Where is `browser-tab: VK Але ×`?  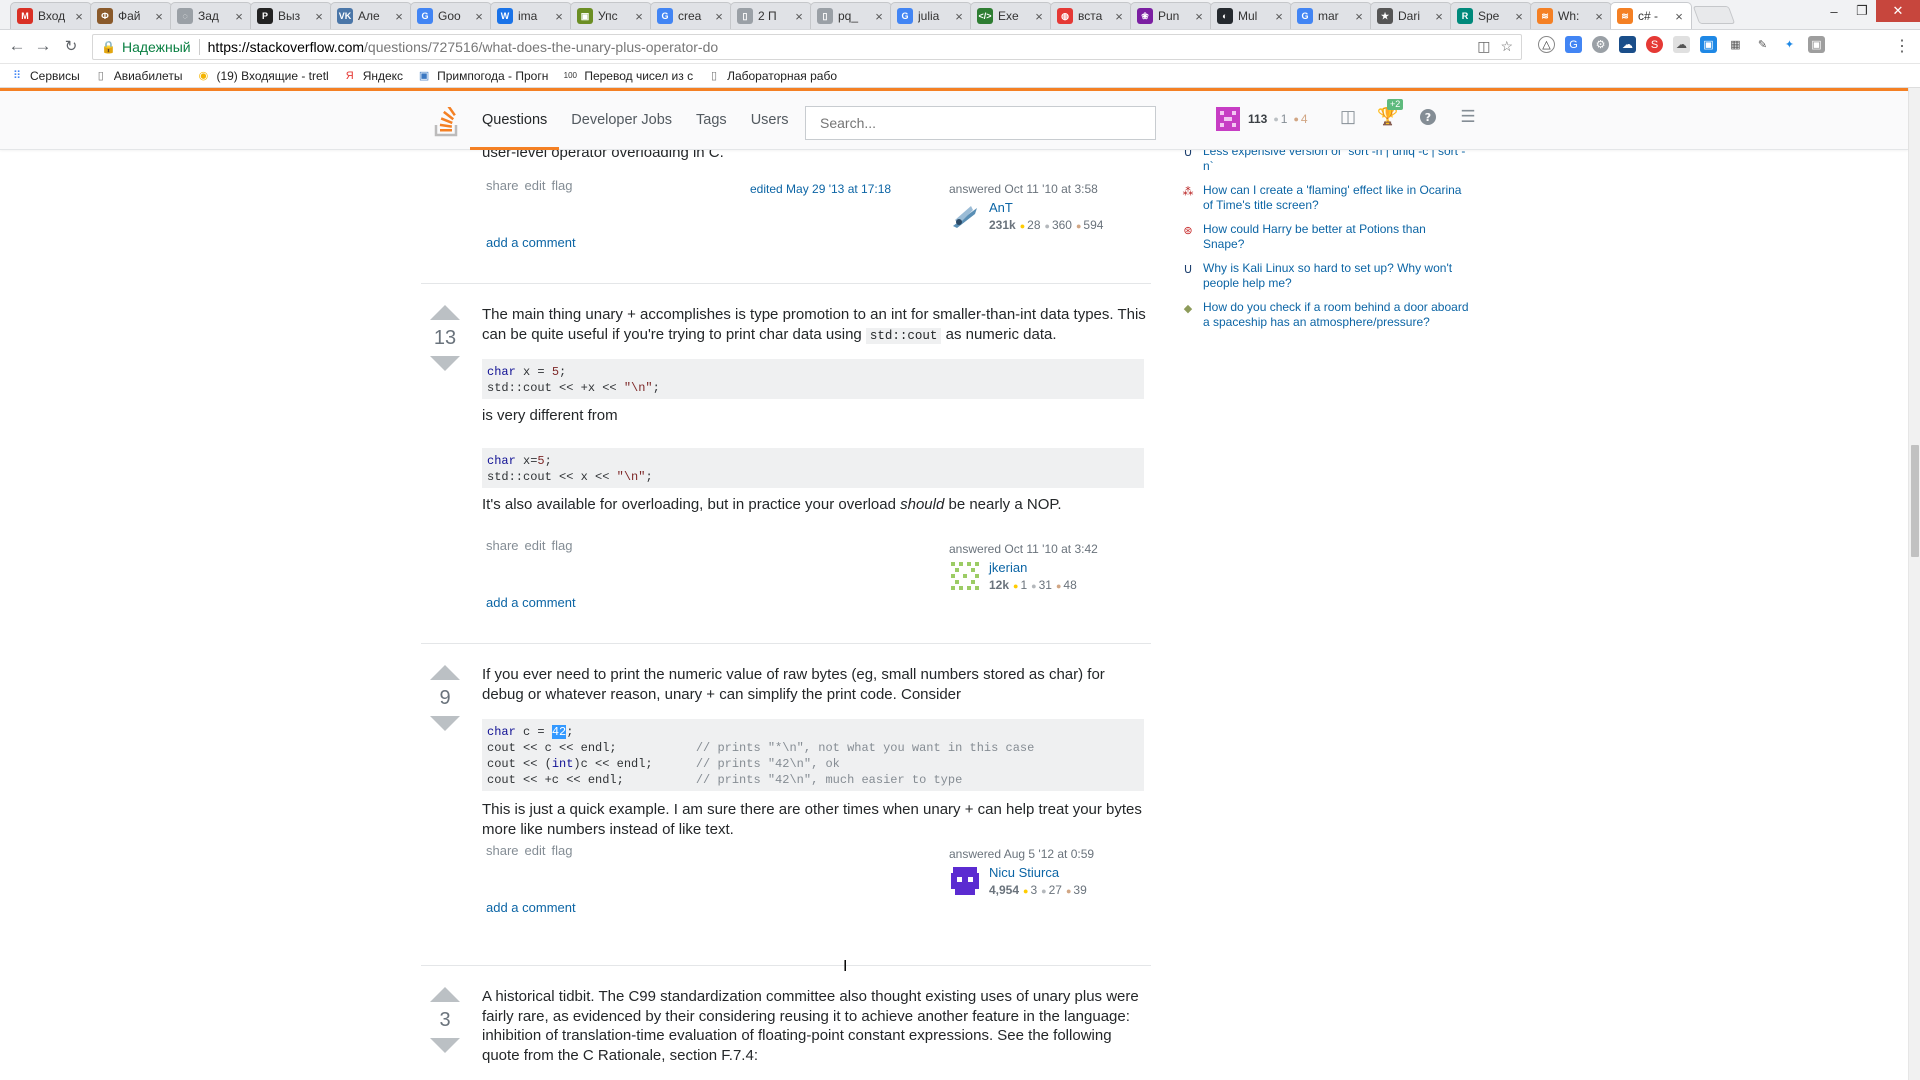
browser-tab: VK Але × is located at coordinates (371, 15).